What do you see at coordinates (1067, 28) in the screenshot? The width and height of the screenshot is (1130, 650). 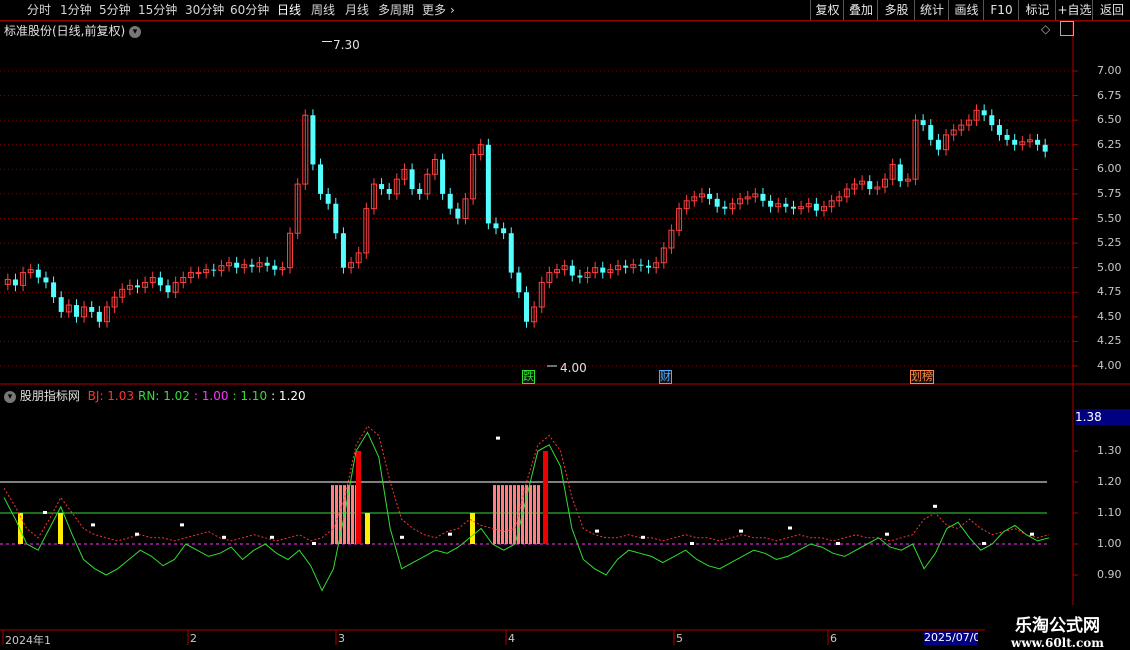 I see `panel-toggle-icon` at bounding box center [1067, 28].